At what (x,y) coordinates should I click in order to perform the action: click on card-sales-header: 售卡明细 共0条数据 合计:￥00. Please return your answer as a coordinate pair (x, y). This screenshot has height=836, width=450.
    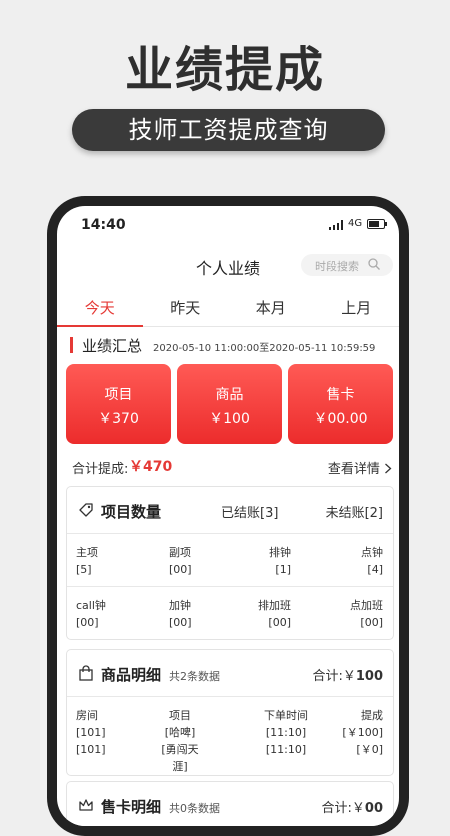
    Looking at the image, I should click on (230, 804).